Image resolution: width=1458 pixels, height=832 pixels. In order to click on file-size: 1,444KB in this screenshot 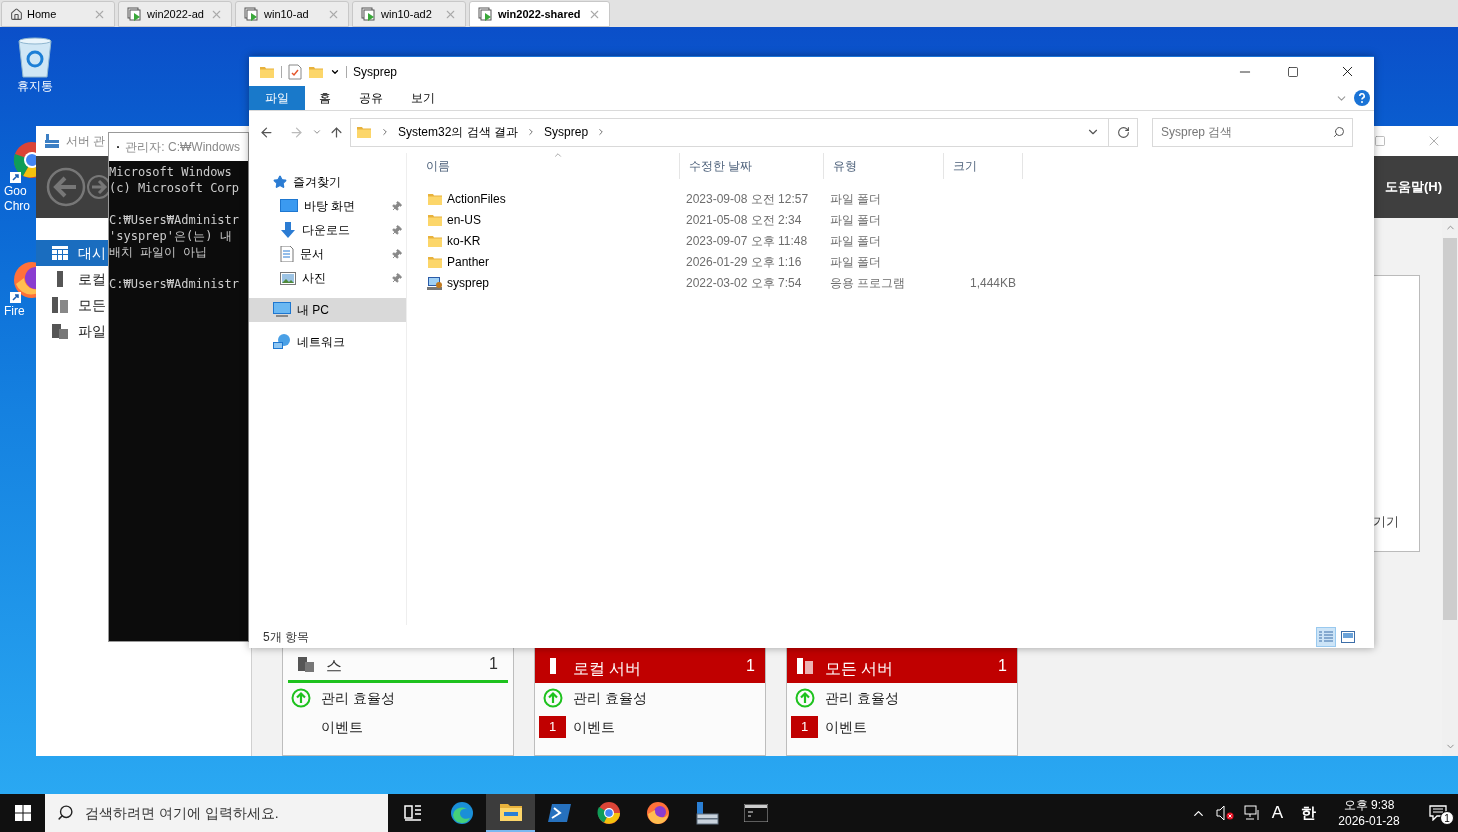, I will do `click(992, 283)`.